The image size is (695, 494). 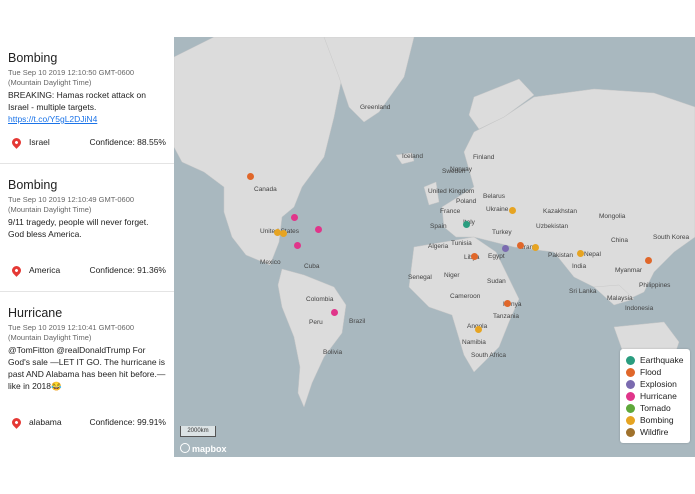 I want to click on event-location: America, so click(x=45, y=270).